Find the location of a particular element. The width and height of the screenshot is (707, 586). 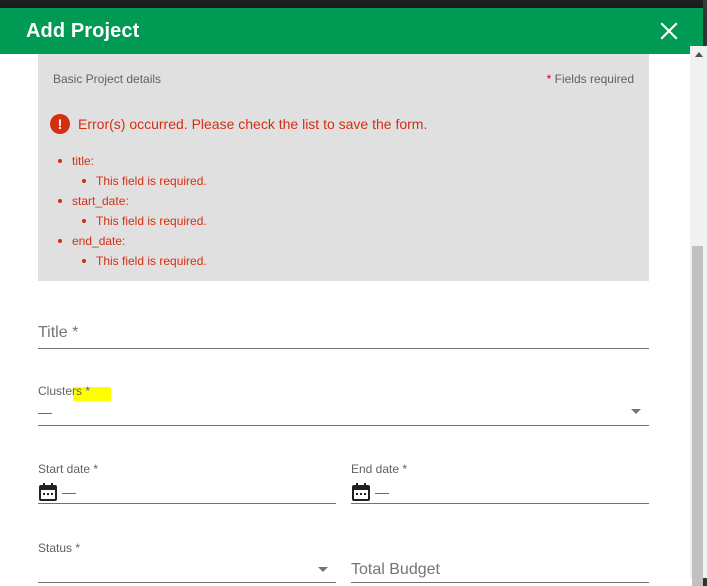

chevron-up-icon is located at coordinates (698, 54).